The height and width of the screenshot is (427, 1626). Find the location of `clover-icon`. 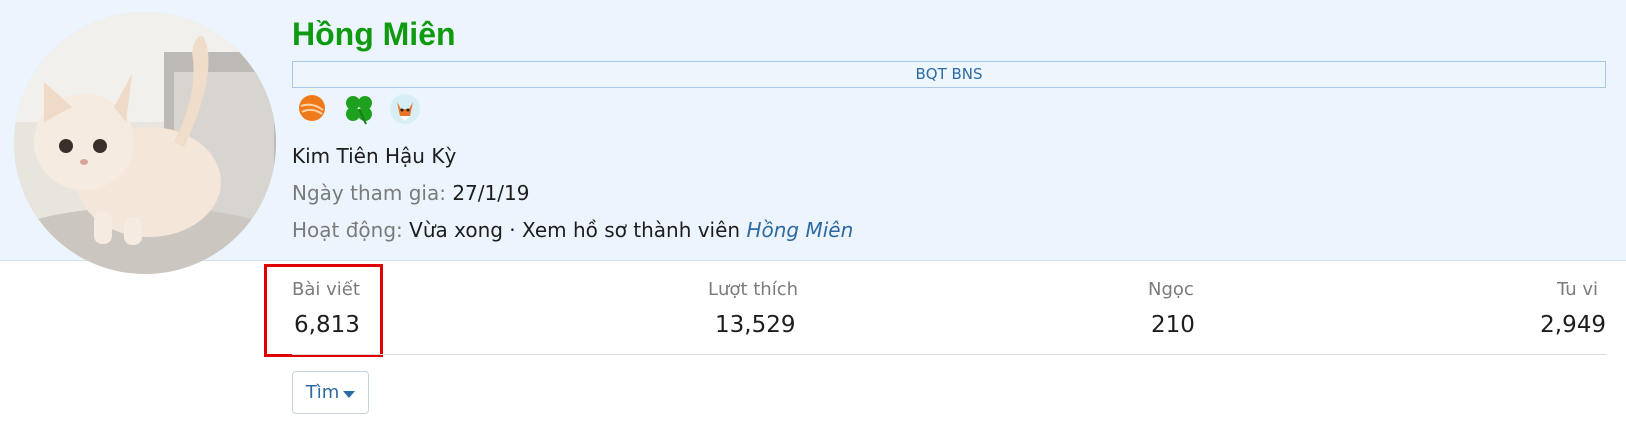

clover-icon is located at coordinates (358, 108).